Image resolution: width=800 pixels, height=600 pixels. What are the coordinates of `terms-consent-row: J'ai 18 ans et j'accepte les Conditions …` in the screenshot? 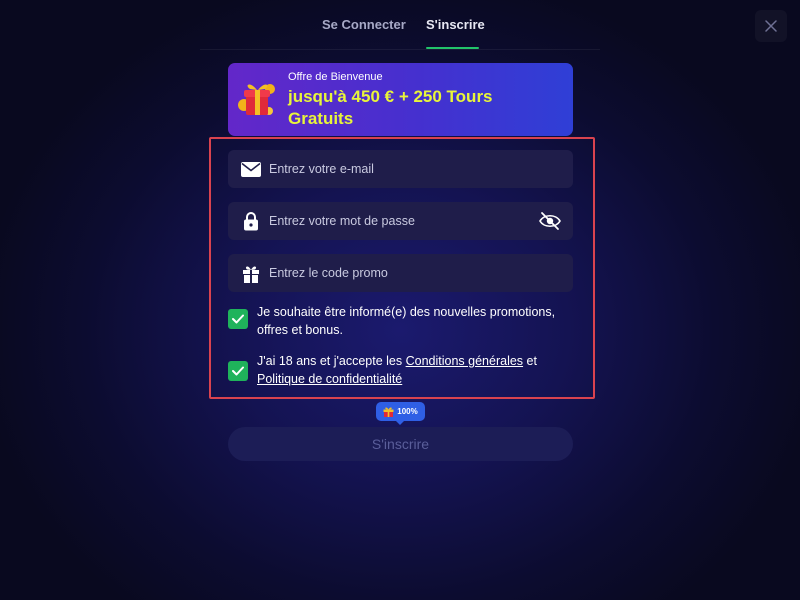 It's located at (400, 370).